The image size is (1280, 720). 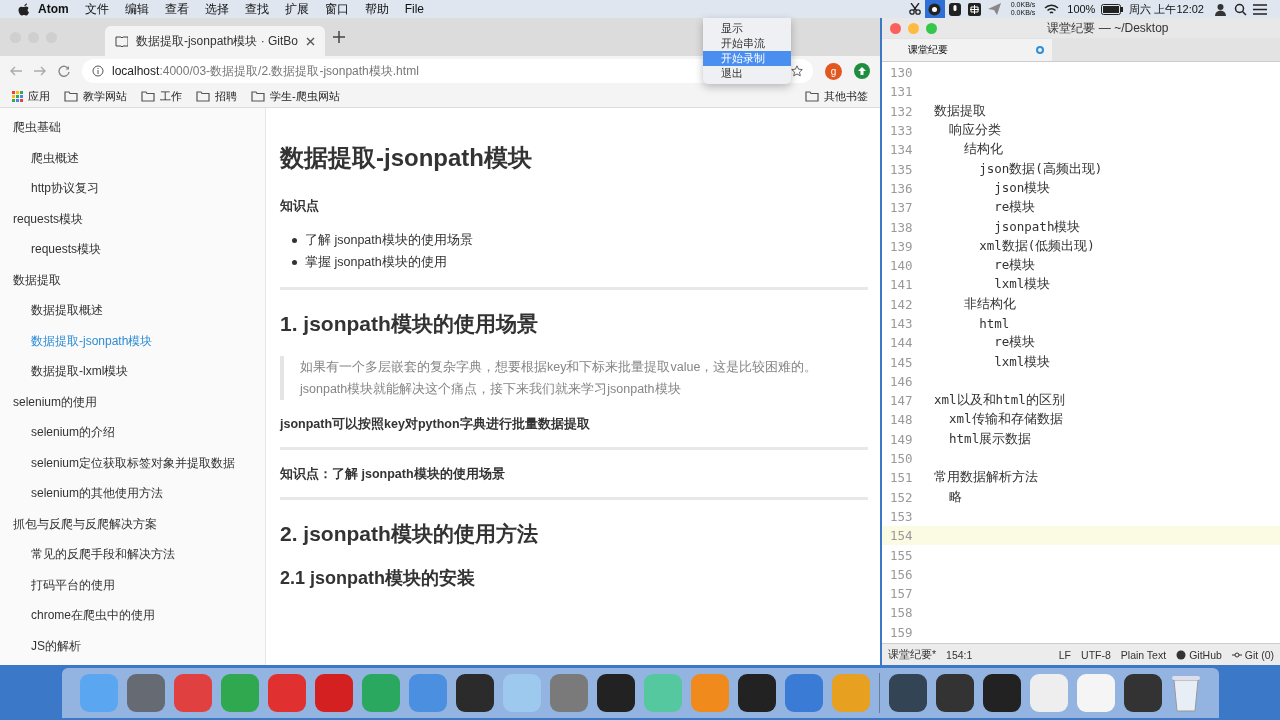 I want to click on line-number: 132, so click(x=901, y=111).